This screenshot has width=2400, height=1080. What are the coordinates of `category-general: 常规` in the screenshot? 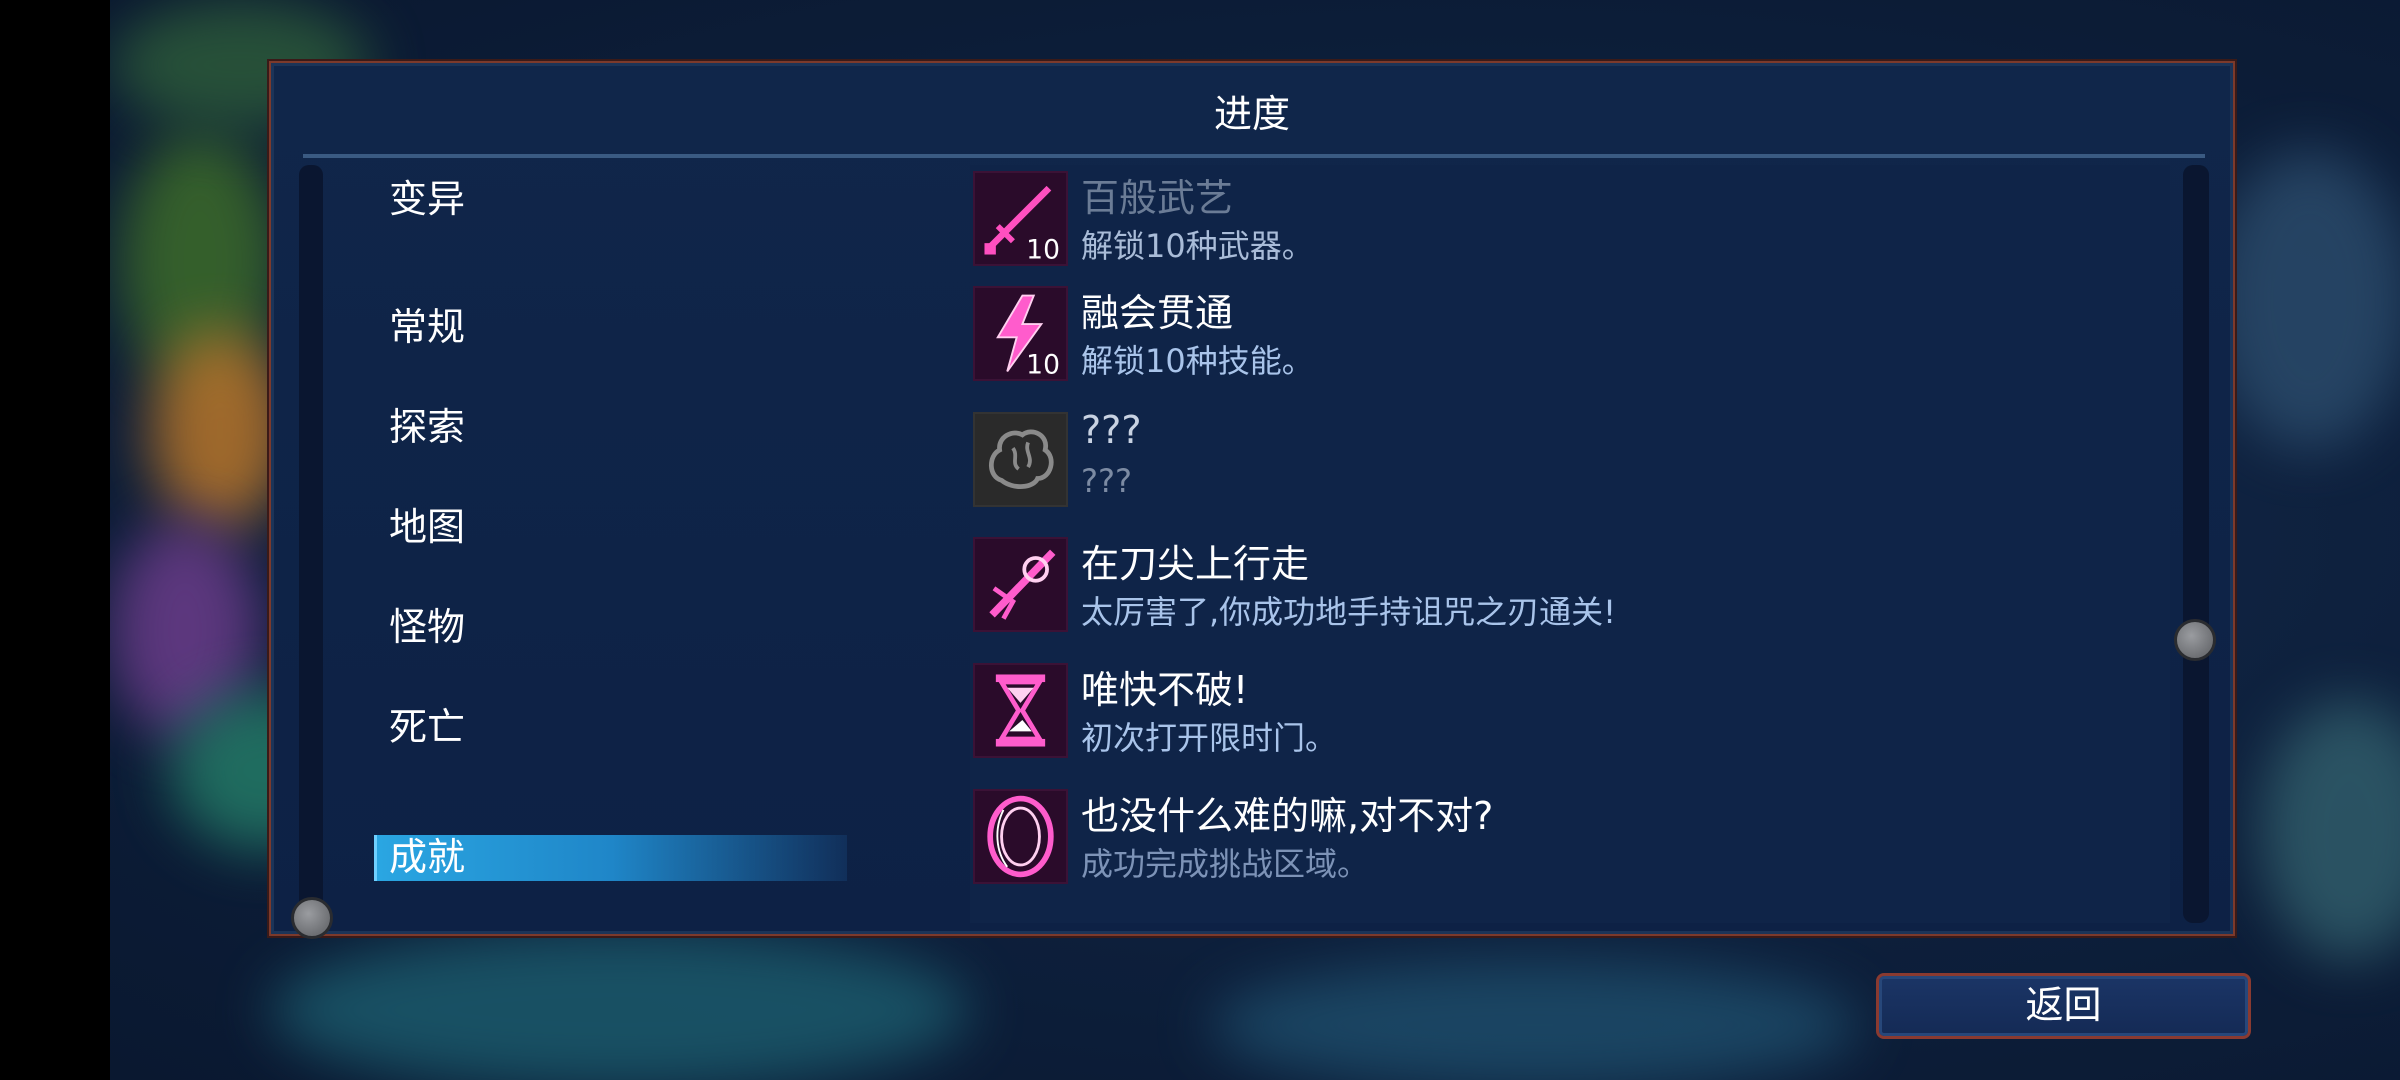 It's located at (427, 327).